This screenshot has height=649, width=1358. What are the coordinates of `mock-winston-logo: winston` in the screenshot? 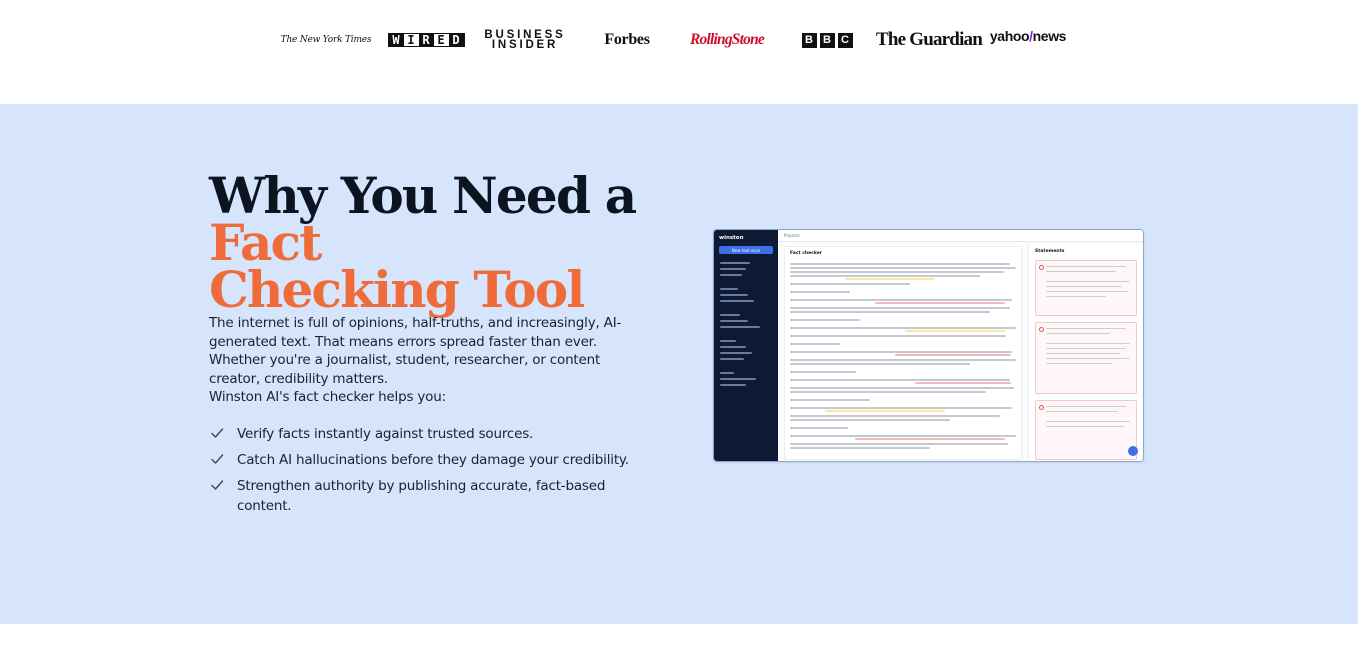 It's located at (731, 238).